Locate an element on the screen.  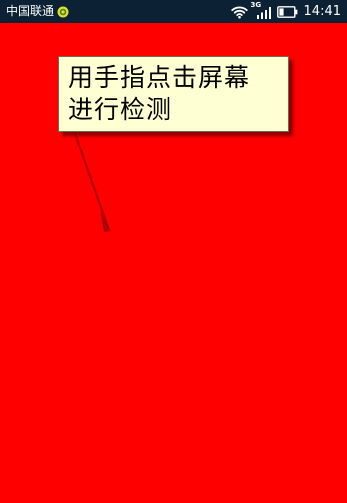
instruction-line-2: 进行检测 is located at coordinates (120, 109).